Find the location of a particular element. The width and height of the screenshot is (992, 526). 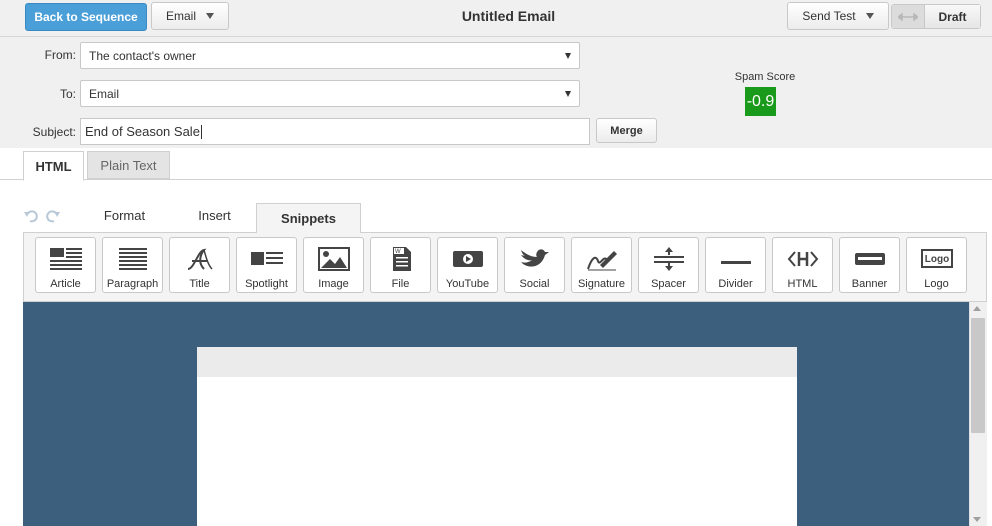

text-cursor is located at coordinates (201, 131).